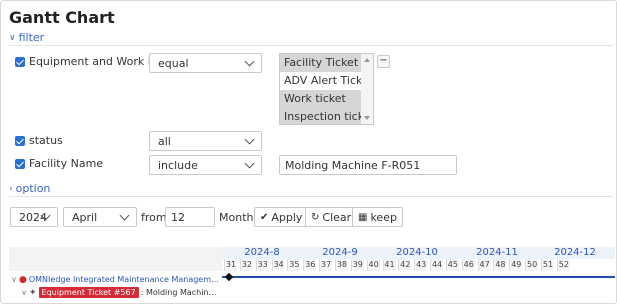  What do you see at coordinates (46, 140) in the screenshot?
I see `status-label: status` at bounding box center [46, 140].